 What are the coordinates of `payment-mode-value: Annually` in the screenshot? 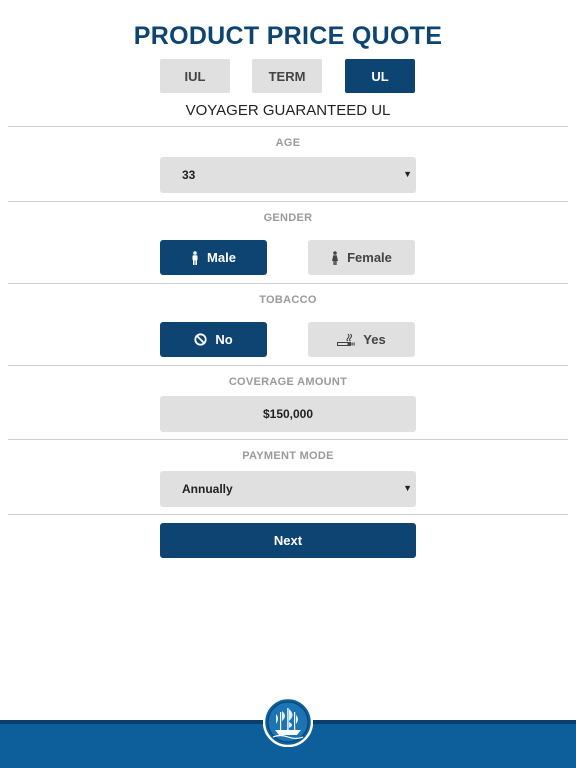 It's located at (207, 489).